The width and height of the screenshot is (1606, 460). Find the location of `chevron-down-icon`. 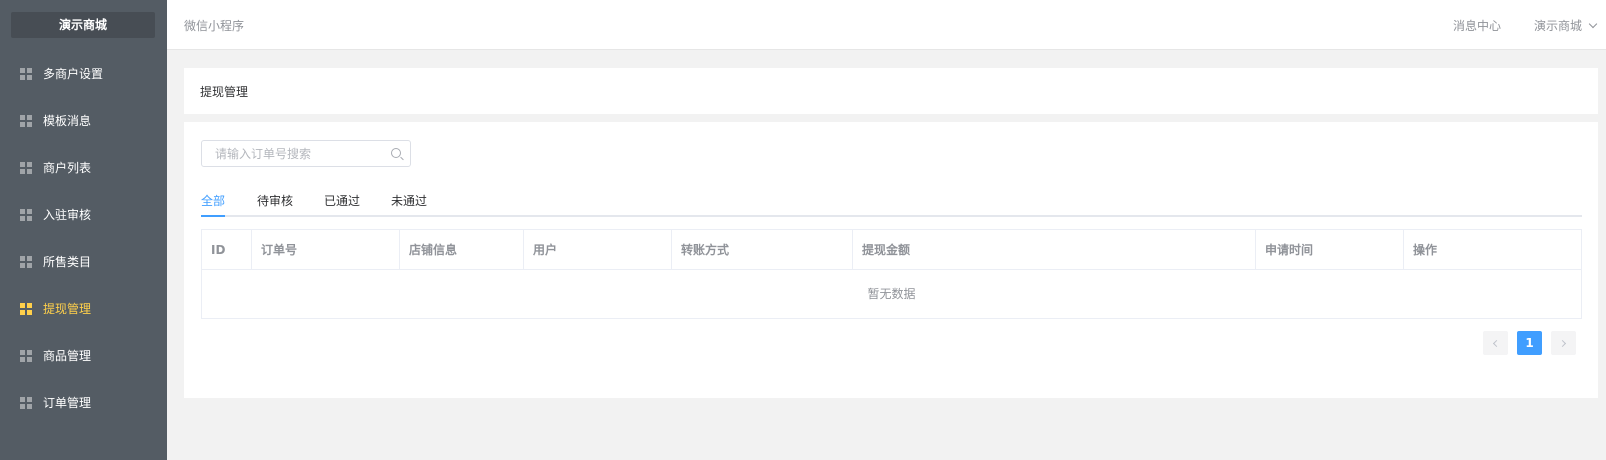

chevron-down-icon is located at coordinates (1593, 23).